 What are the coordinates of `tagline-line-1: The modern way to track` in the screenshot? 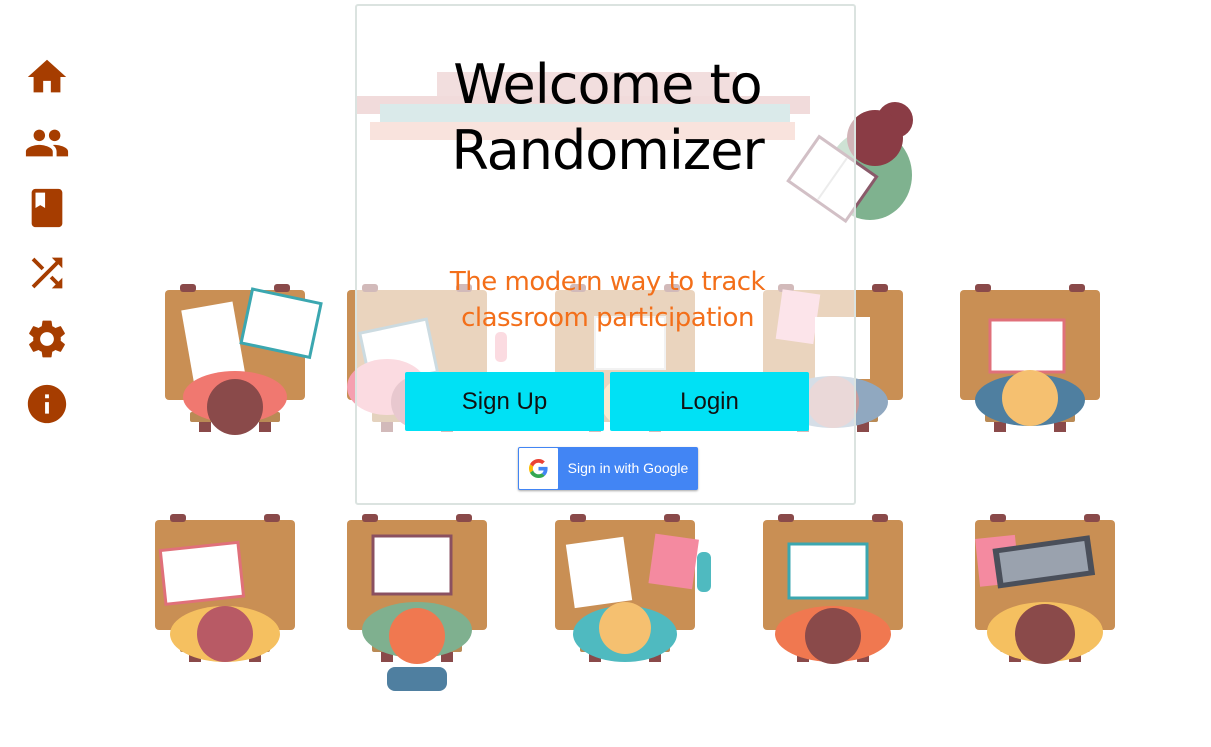 It's located at (607, 282).